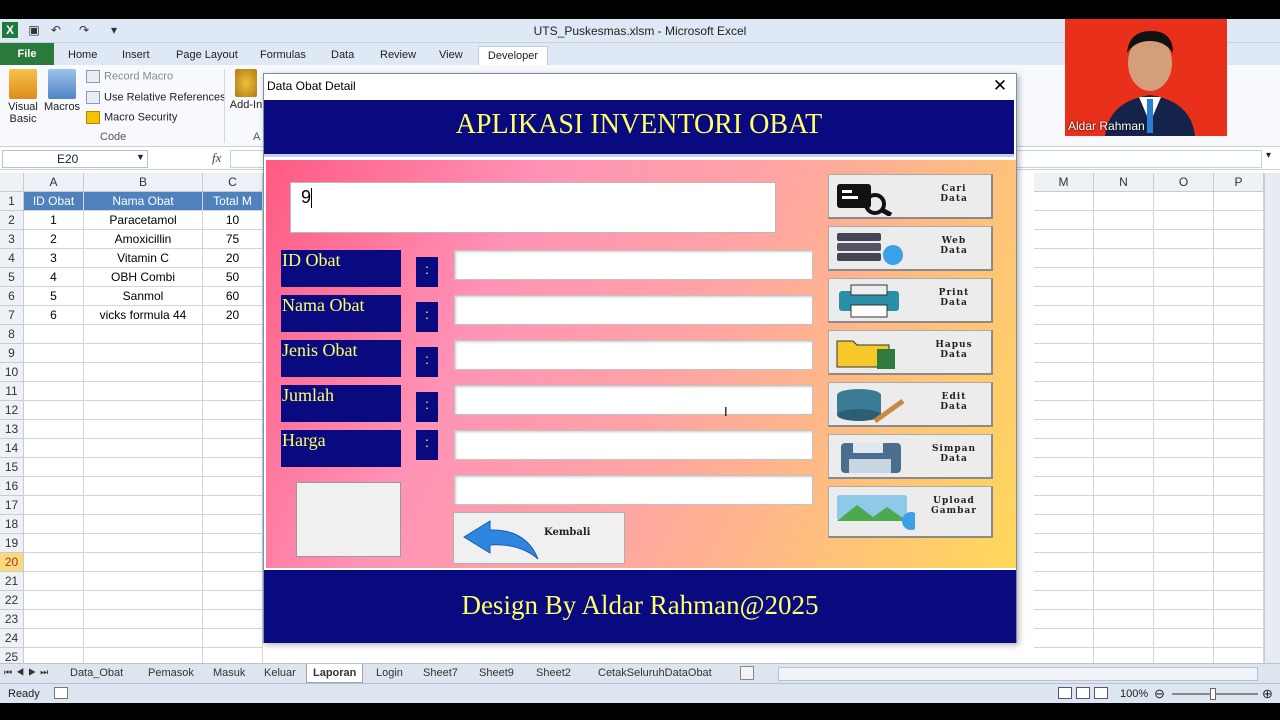 The image size is (1280, 720). What do you see at coordinates (496, 674) in the screenshot?
I see `sheet-tab: Sheet9` at bounding box center [496, 674].